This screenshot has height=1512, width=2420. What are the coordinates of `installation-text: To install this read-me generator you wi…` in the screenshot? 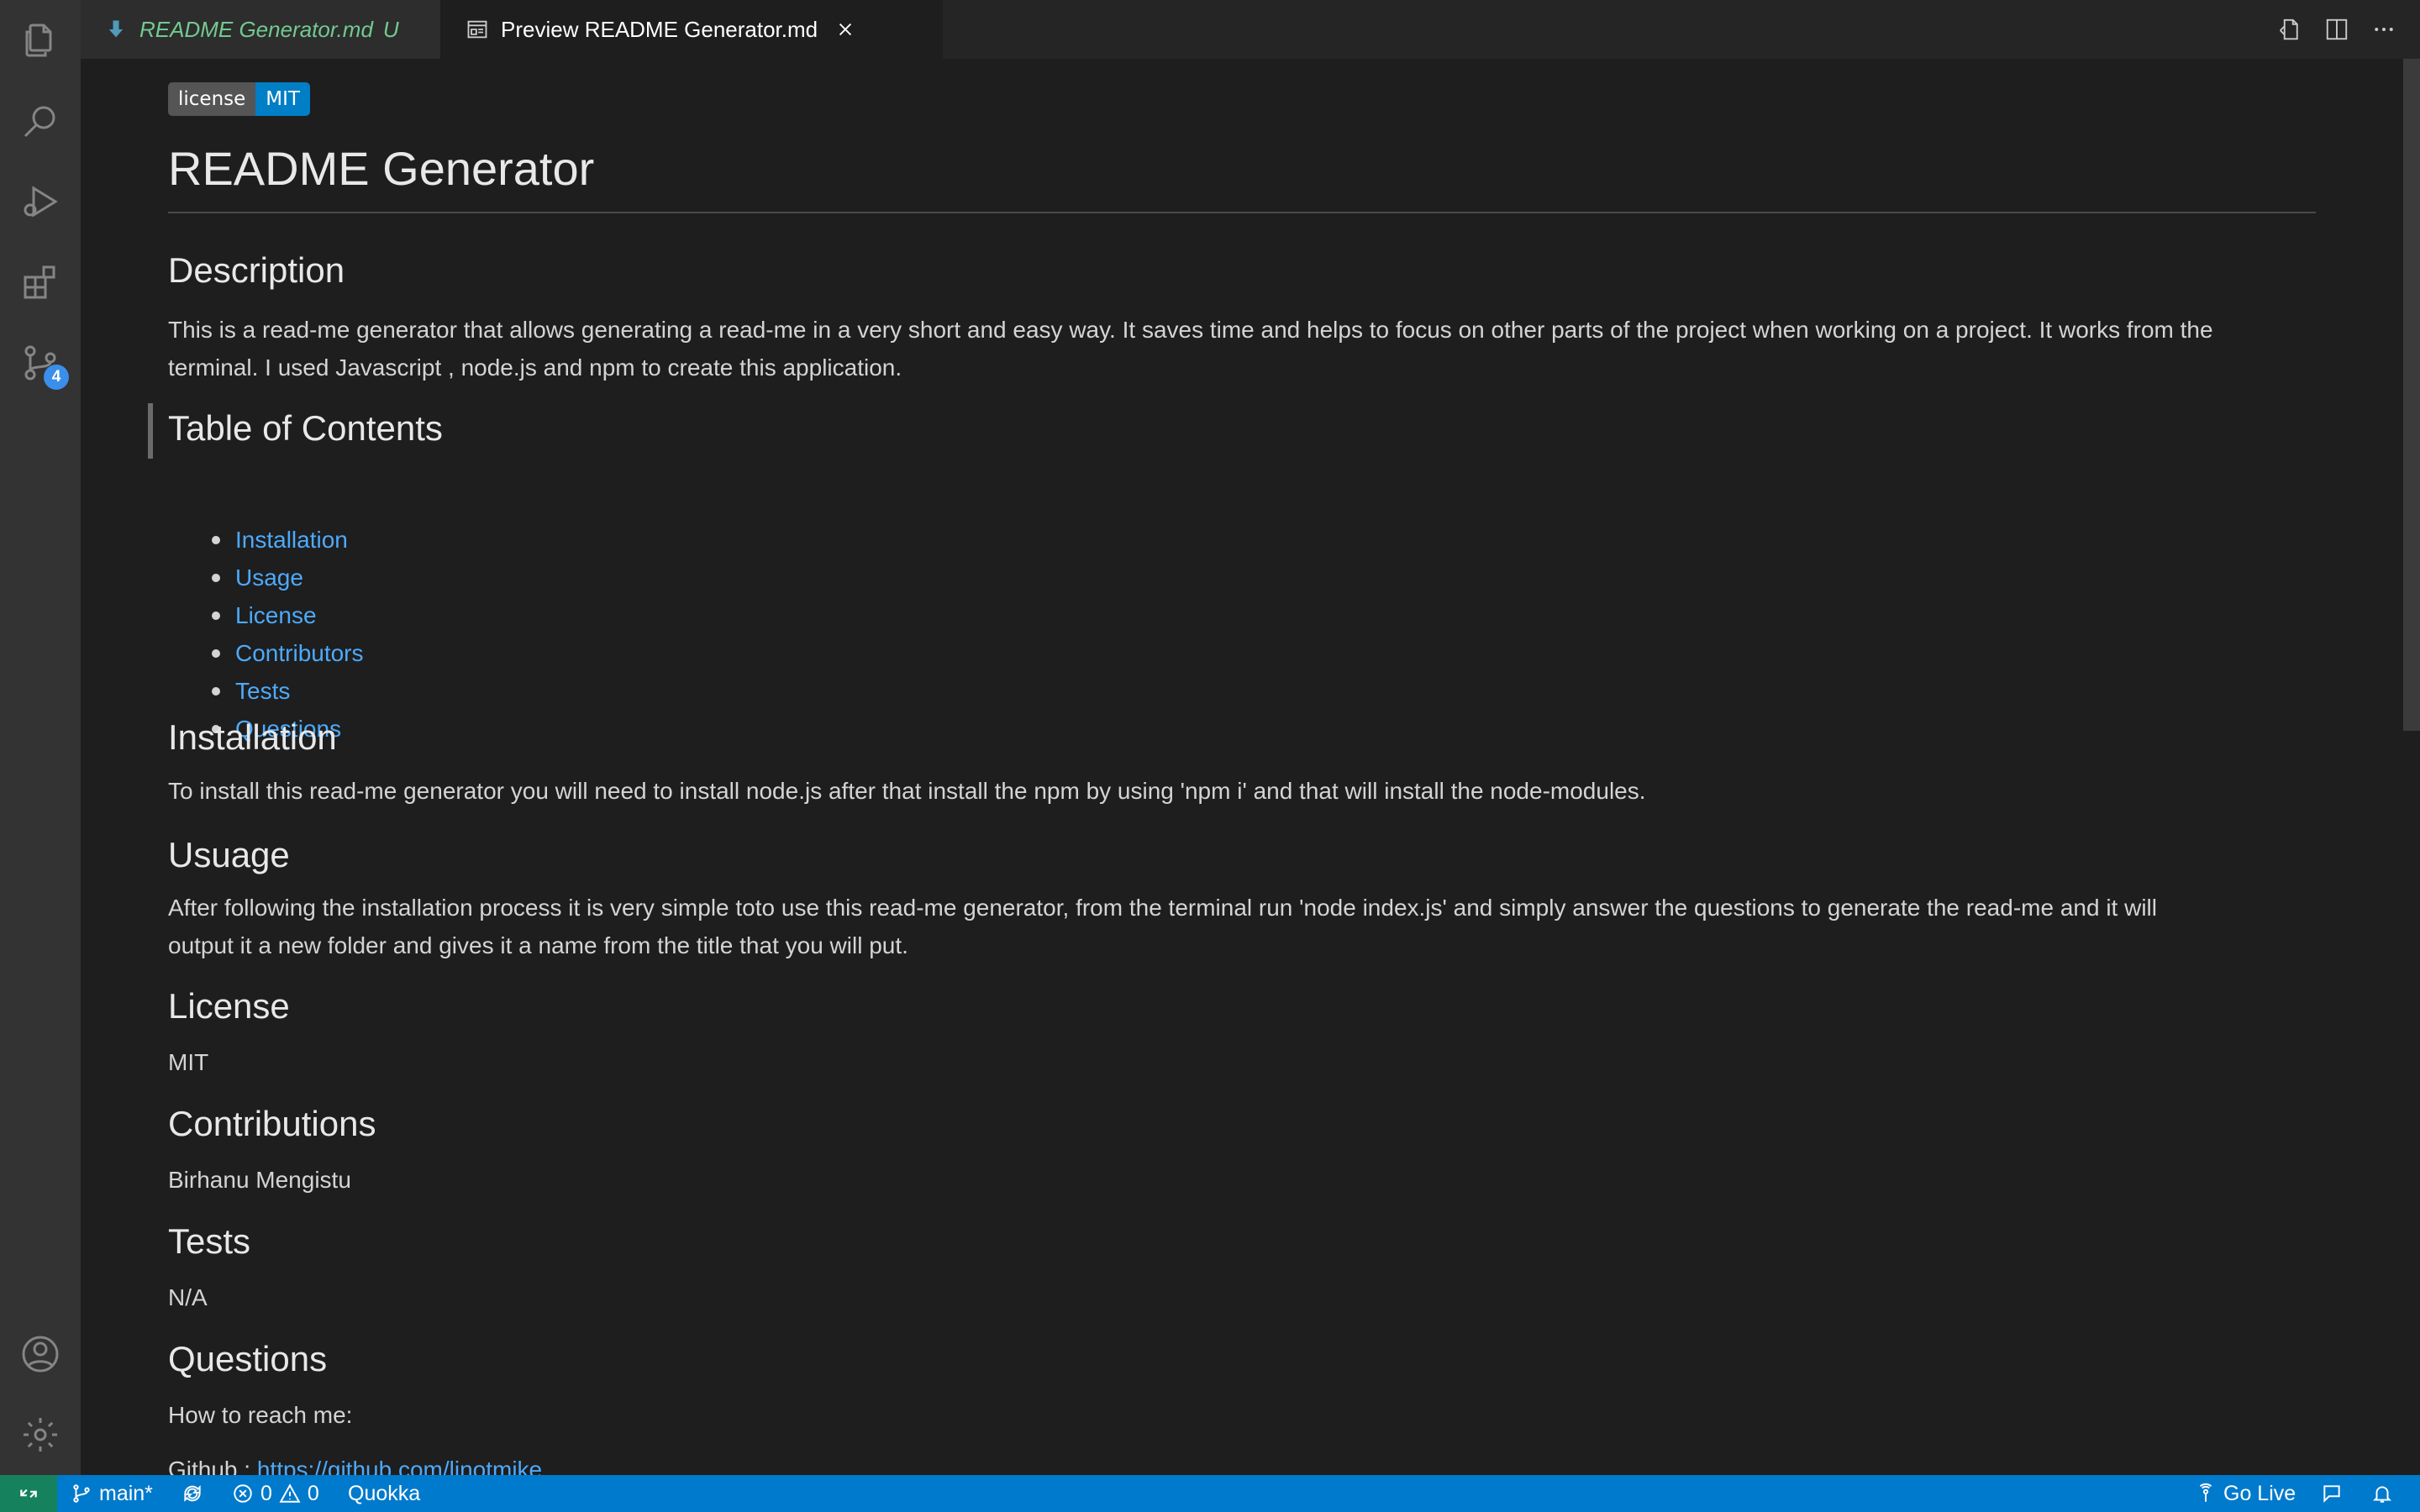 It's located at (907, 791).